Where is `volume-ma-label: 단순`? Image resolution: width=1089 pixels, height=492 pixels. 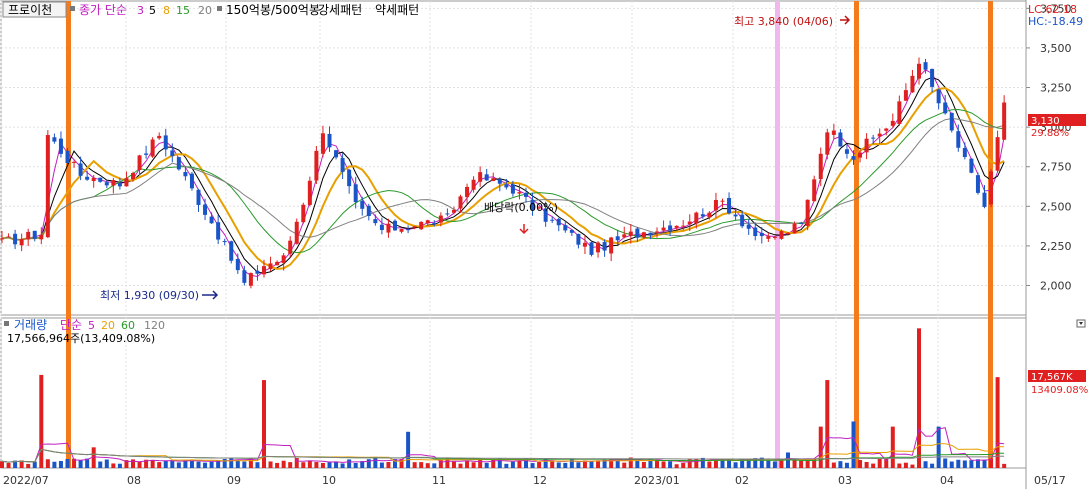 volume-ma-label: 단순 is located at coordinates (71, 325).